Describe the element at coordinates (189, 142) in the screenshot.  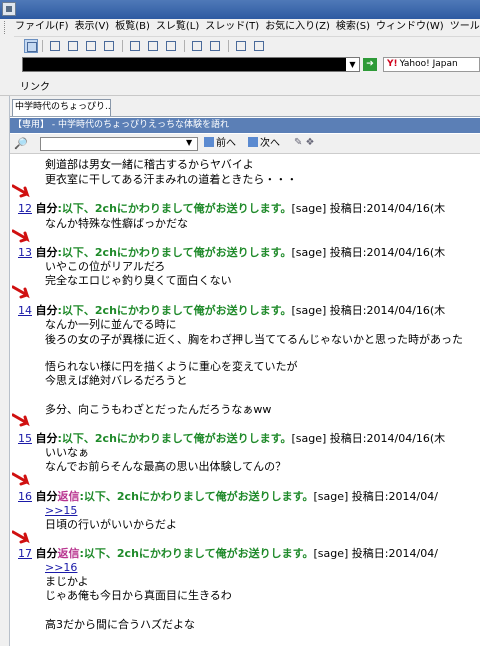
I see `find-dropdown-icon: ▼` at that location.